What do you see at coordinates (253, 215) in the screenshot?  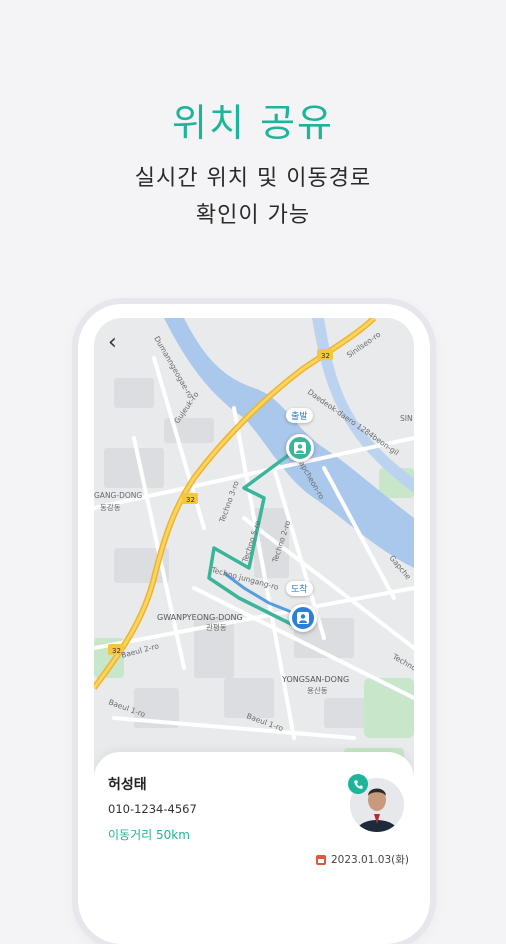 I see `subtitle-line-2: 확인이 가능` at bounding box center [253, 215].